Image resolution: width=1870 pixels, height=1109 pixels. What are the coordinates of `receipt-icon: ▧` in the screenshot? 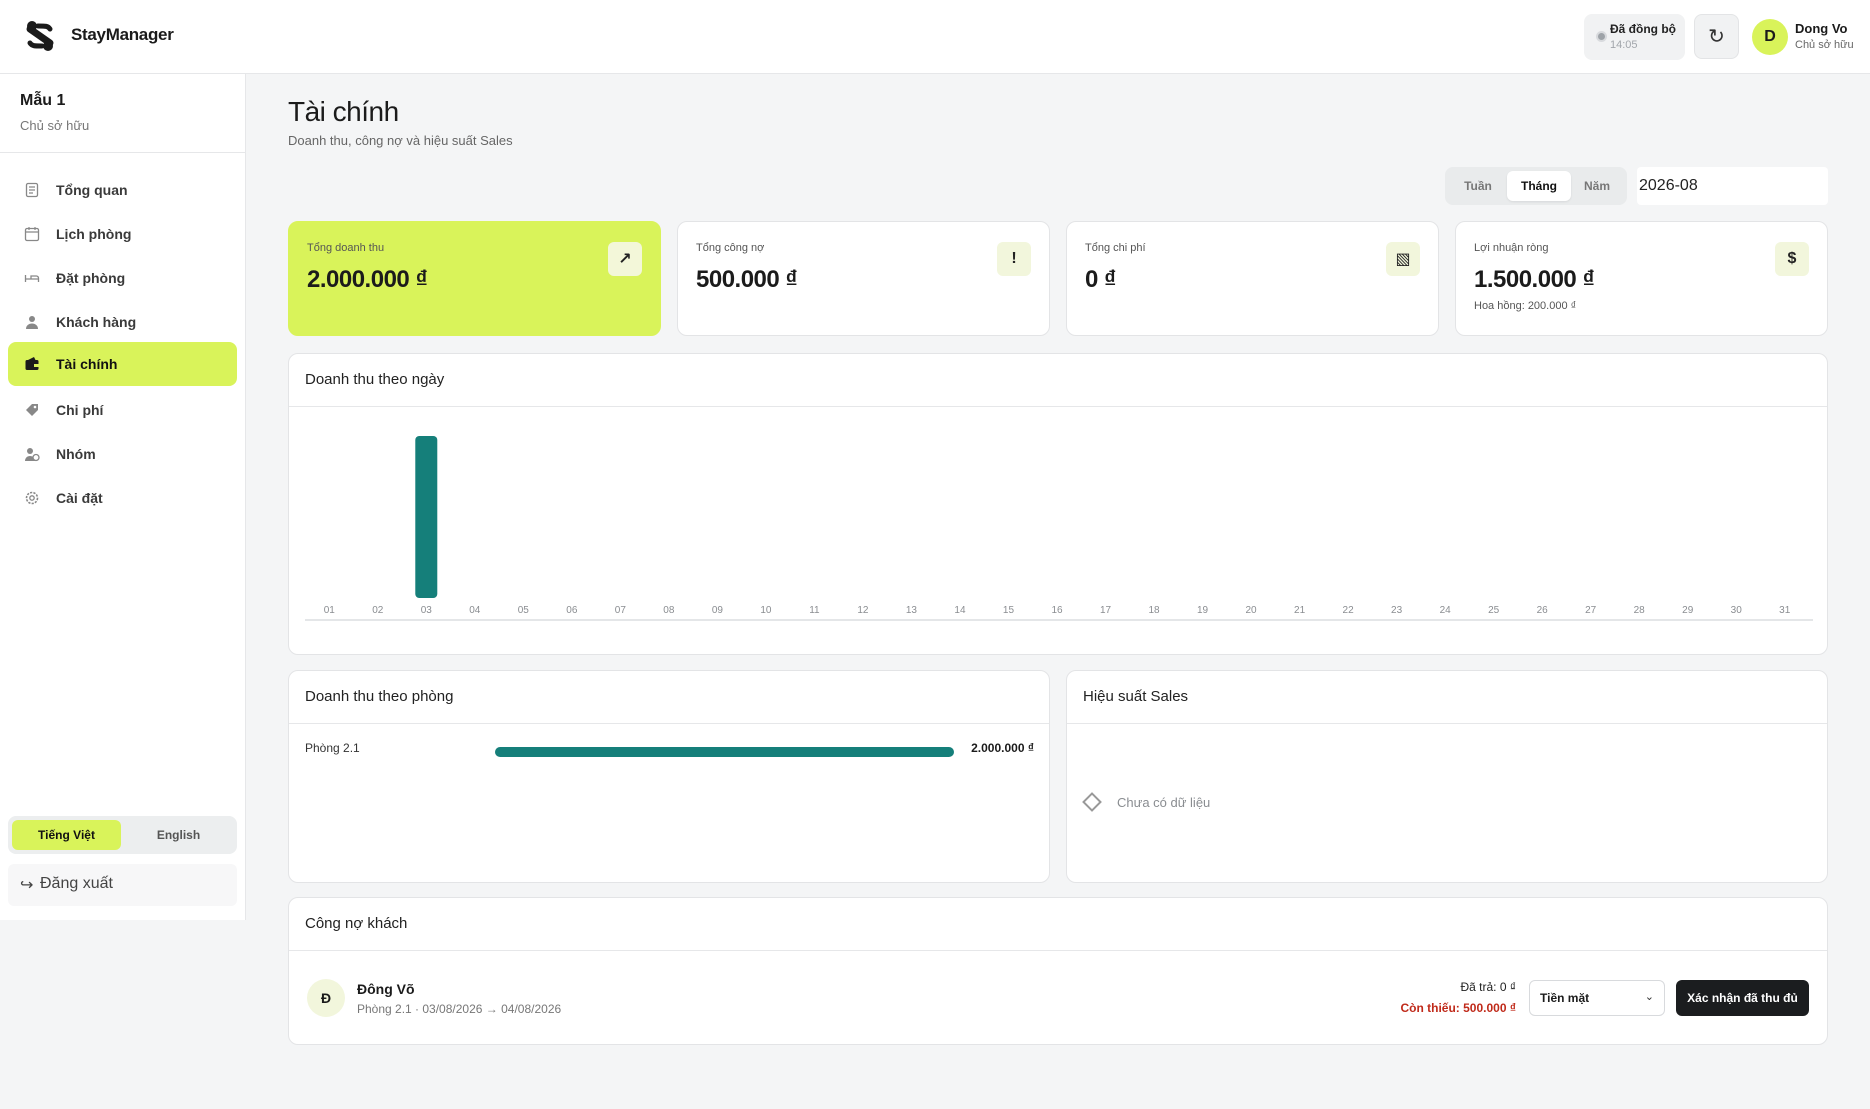 It's located at (1403, 259).